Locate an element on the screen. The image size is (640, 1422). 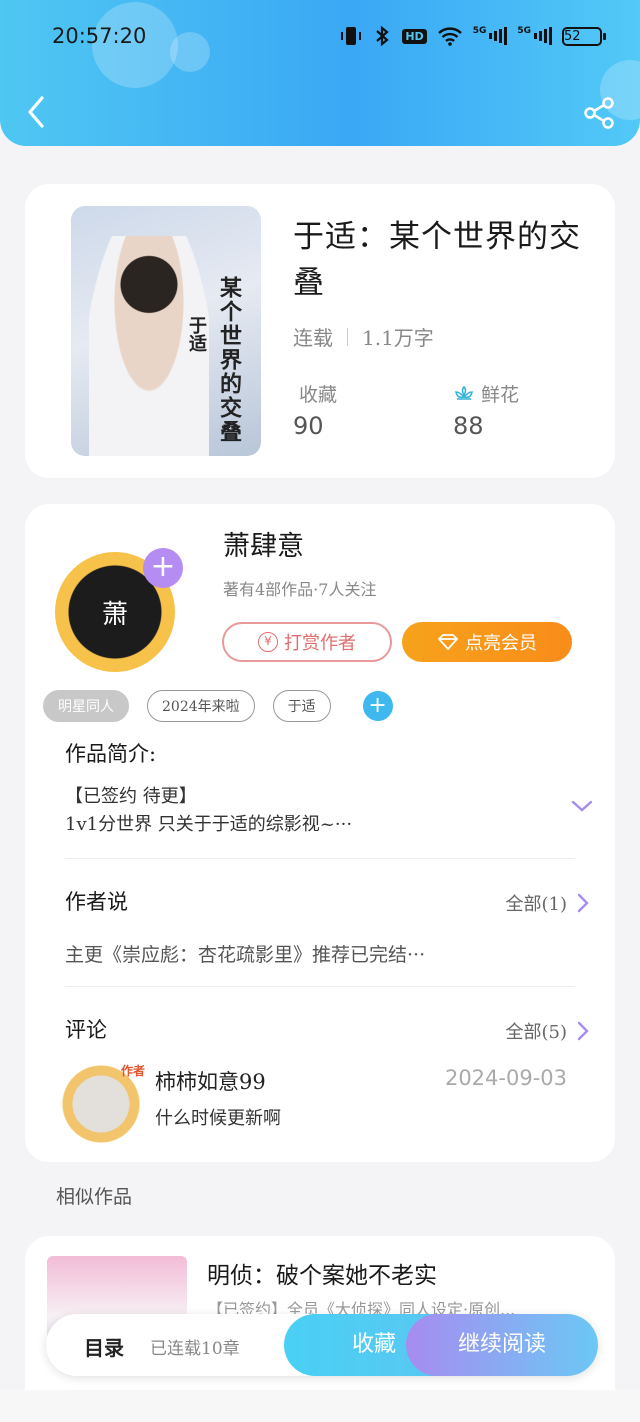
intro-title: 作品简介: is located at coordinates (111, 754).